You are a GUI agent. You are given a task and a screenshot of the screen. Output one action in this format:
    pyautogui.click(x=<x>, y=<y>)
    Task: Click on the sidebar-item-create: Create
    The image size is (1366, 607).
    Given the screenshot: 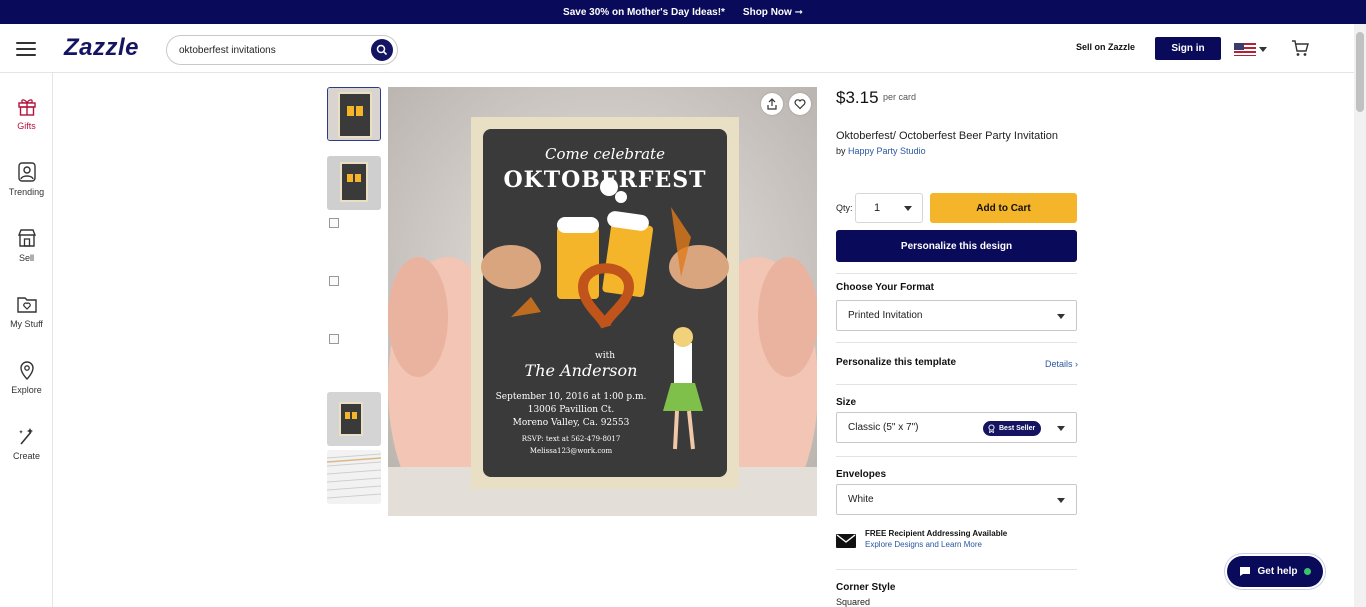 What is the action you would take?
    pyautogui.click(x=26, y=453)
    